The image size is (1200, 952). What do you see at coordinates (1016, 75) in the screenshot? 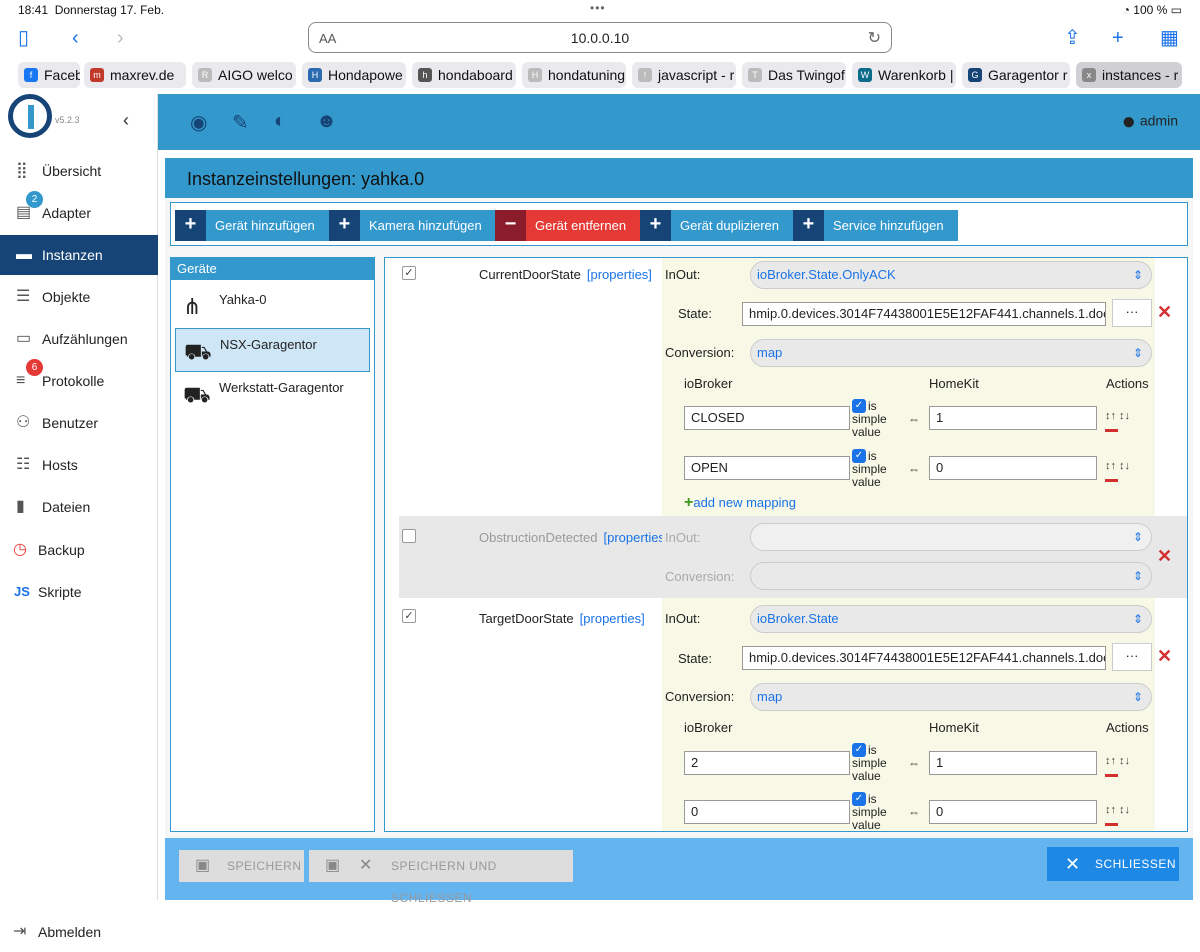
I see `browser-tab: G Garagentor r` at bounding box center [1016, 75].